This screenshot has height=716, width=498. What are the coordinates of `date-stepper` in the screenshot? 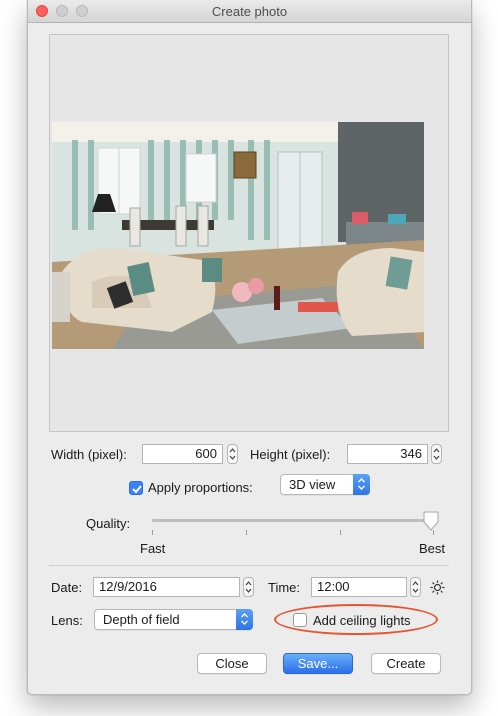 It's located at (248, 587).